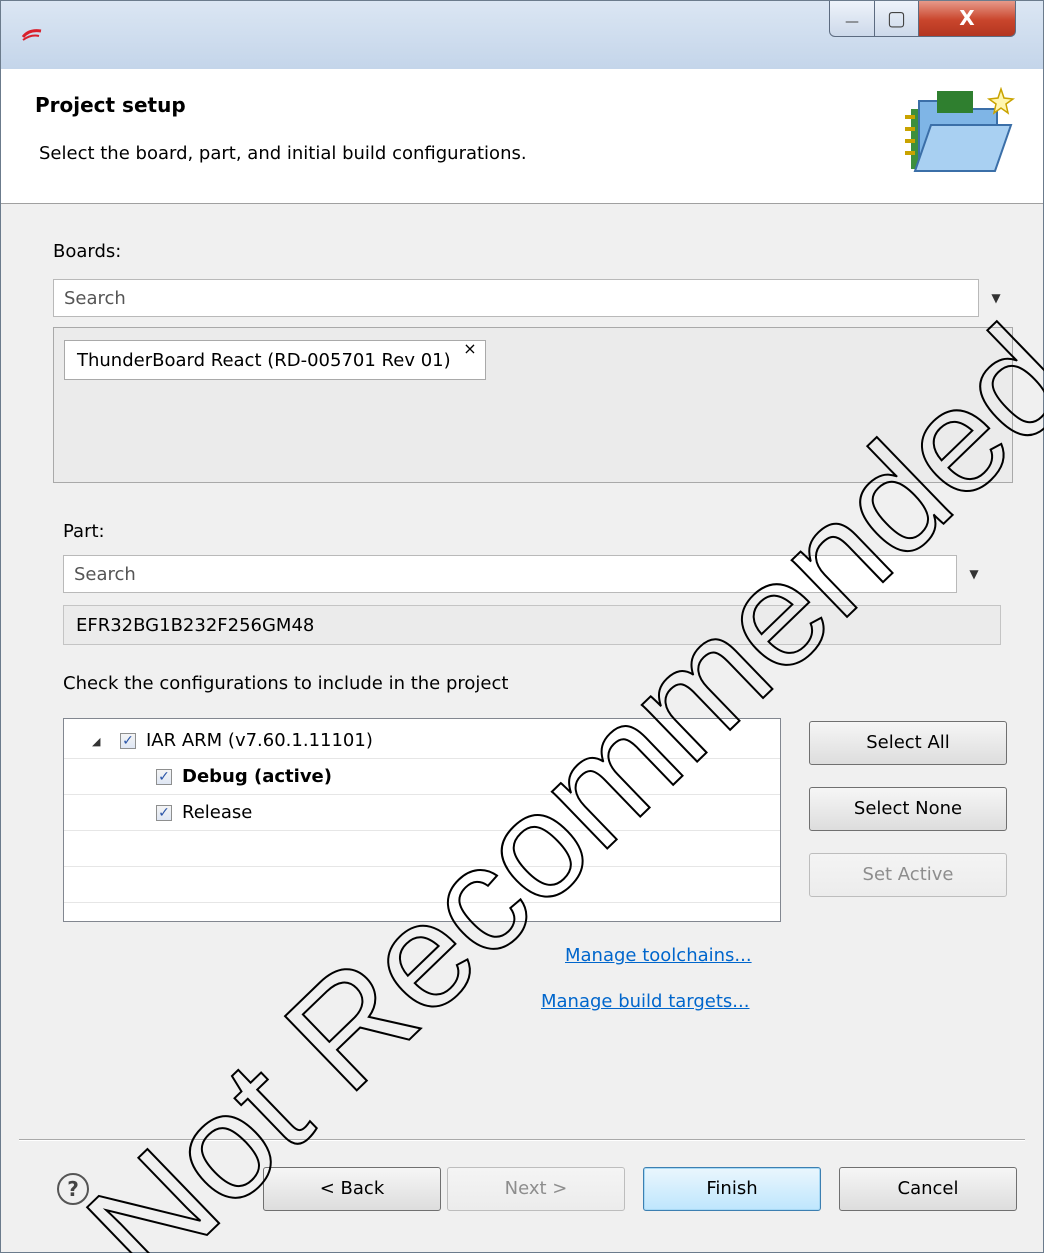 This screenshot has width=1044, height=1253. What do you see at coordinates (257, 776) in the screenshot?
I see `debug-label: Debug (active)` at bounding box center [257, 776].